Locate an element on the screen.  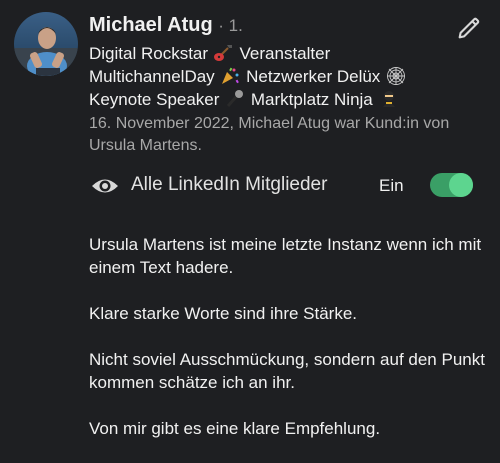
spiderweb-emoji-icon is located at coordinates (396, 76).